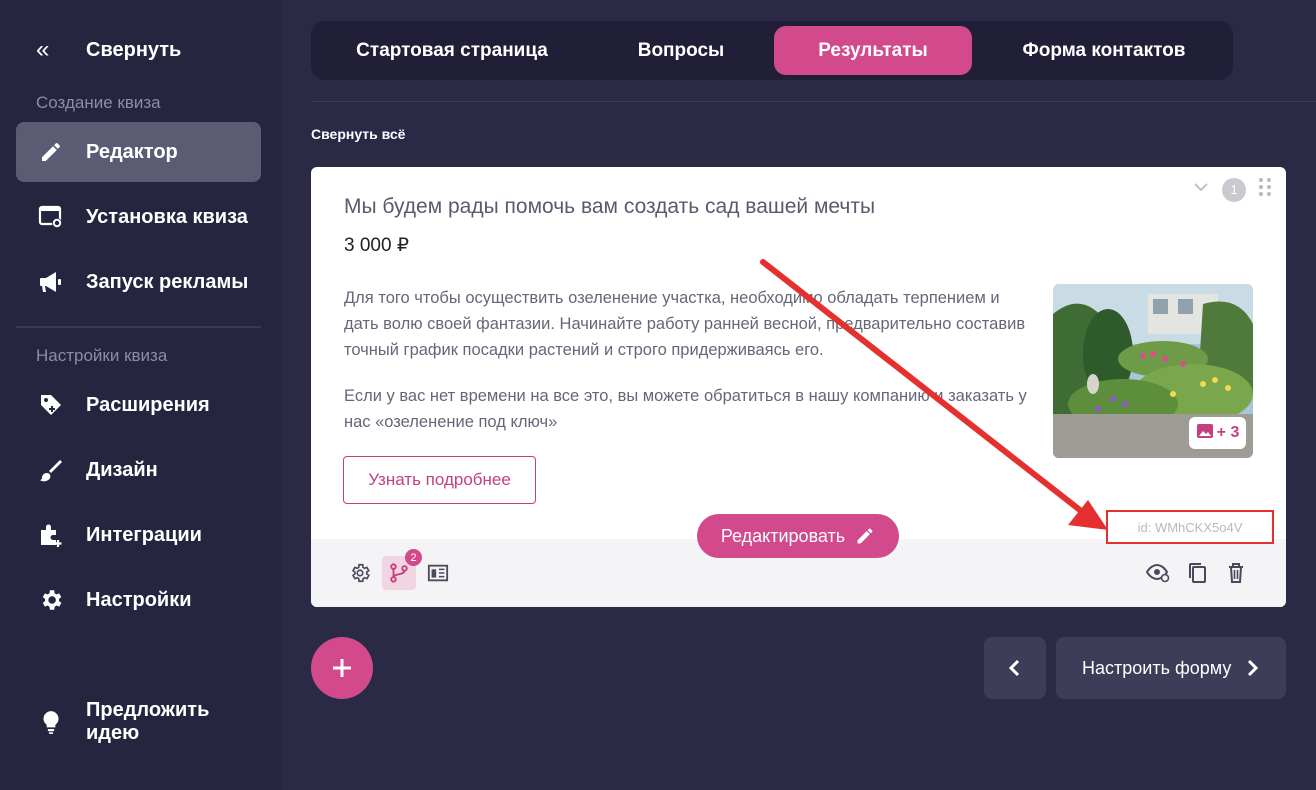  I want to click on learn-more-button: Узнать подробнее, so click(439, 480).